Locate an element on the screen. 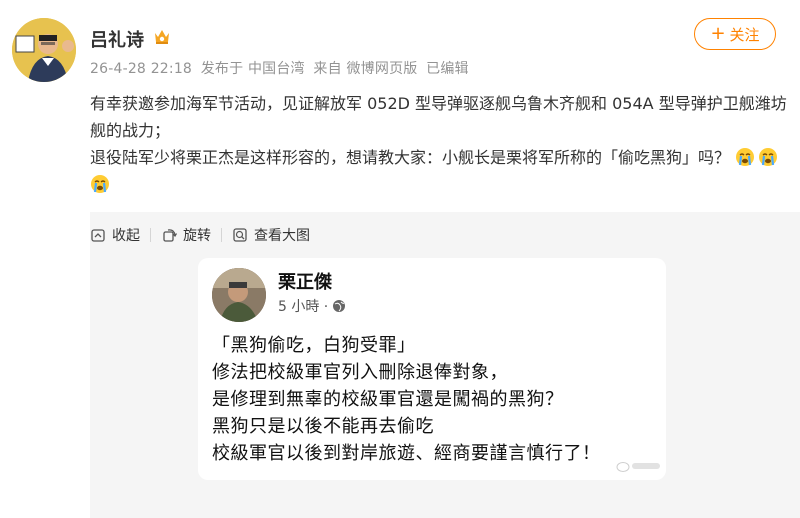  weibo-watermark-icon is located at coordinates (639, 467).